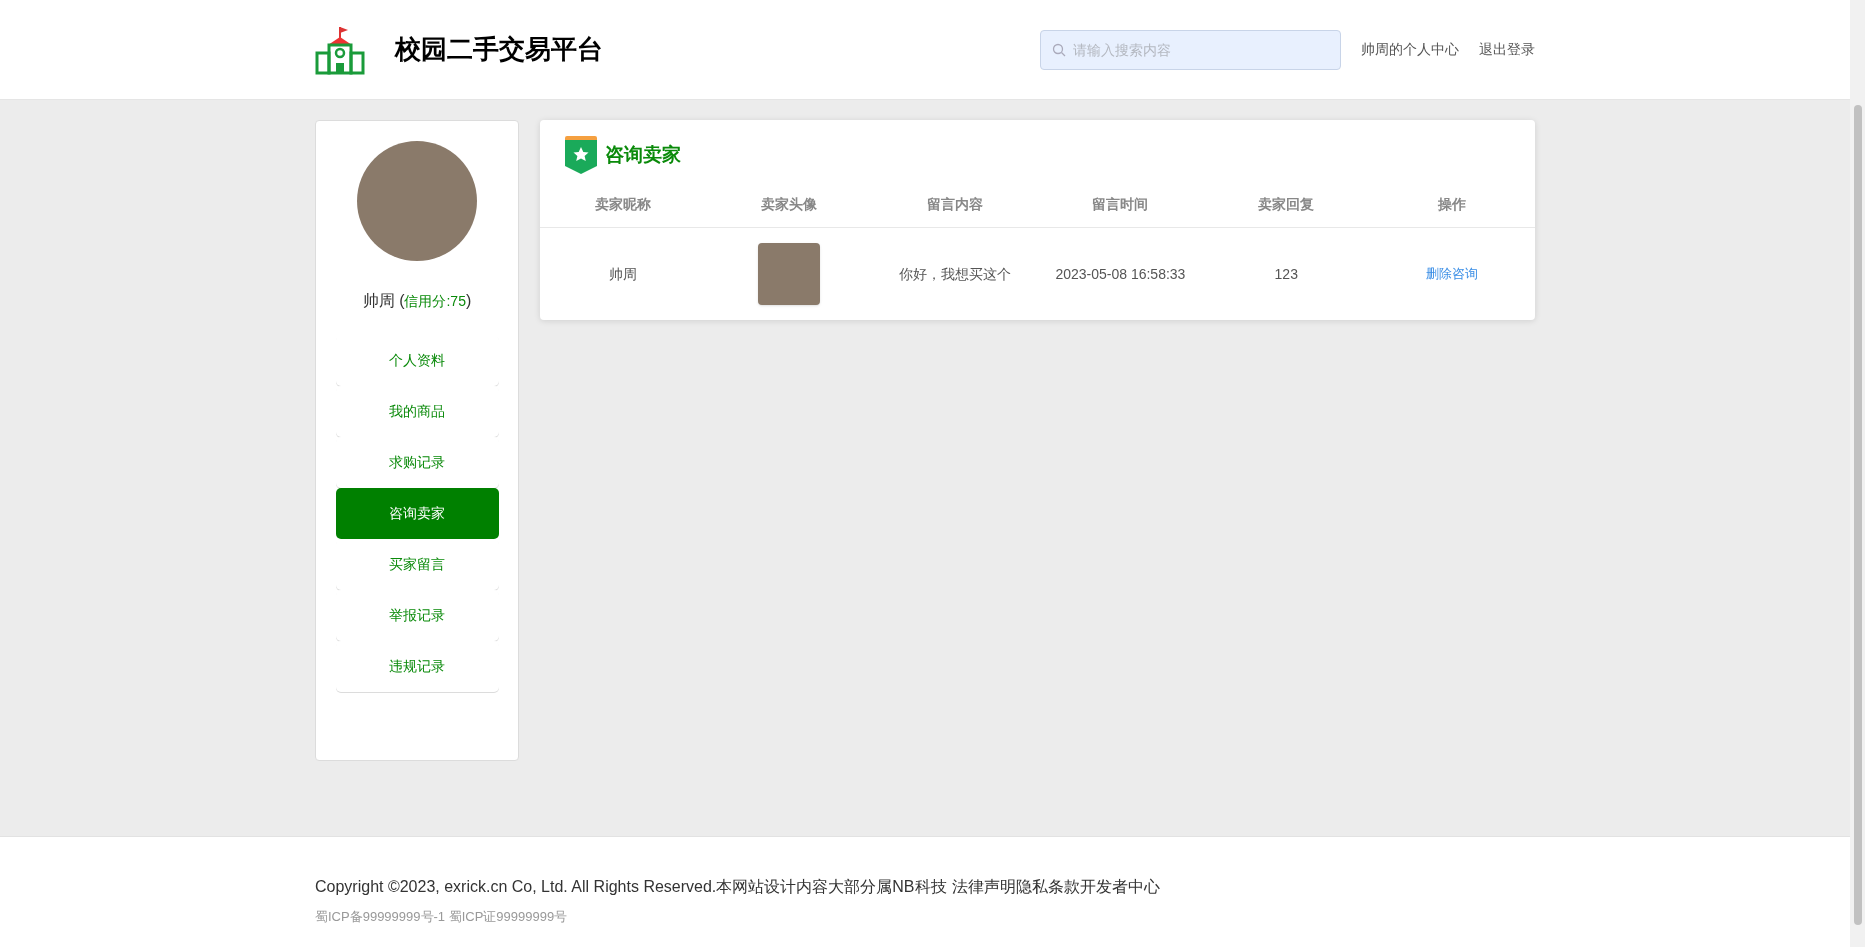 This screenshot has height=947, width=1865. What do you see at coordinates (581, 155) in the screenshot?
I see `star-badge-icon` at bounding box center [581, 155].